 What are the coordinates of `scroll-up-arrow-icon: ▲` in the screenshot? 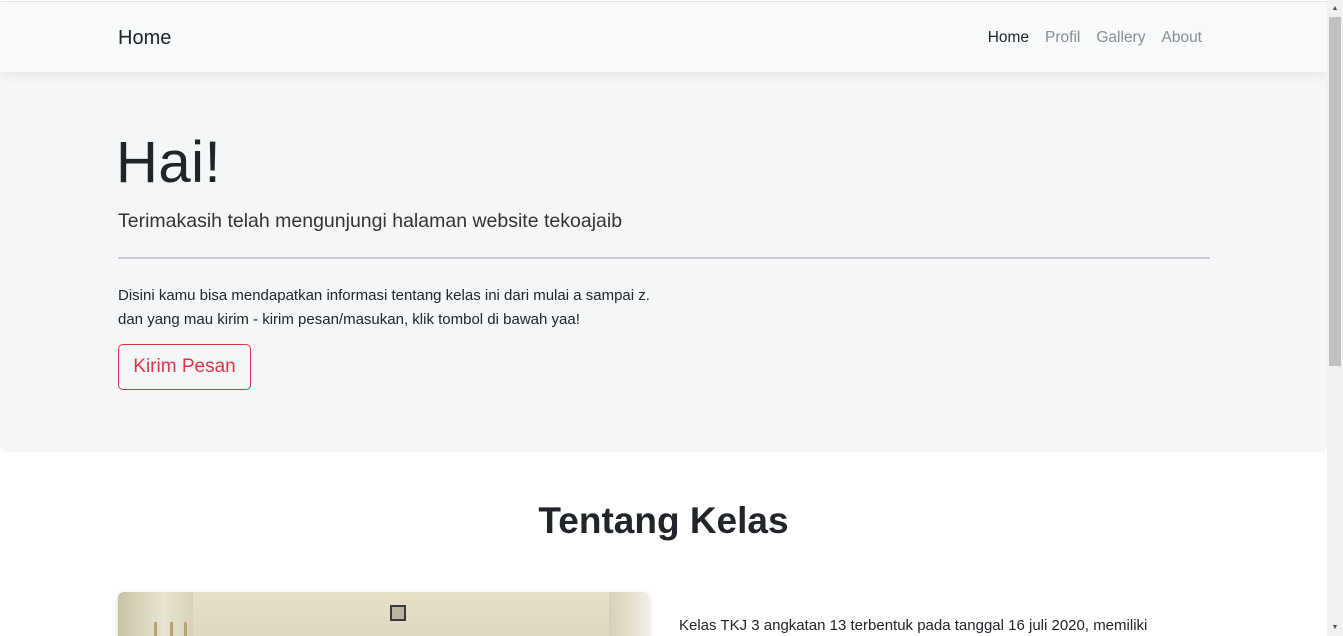 It's located at (1335, 8).